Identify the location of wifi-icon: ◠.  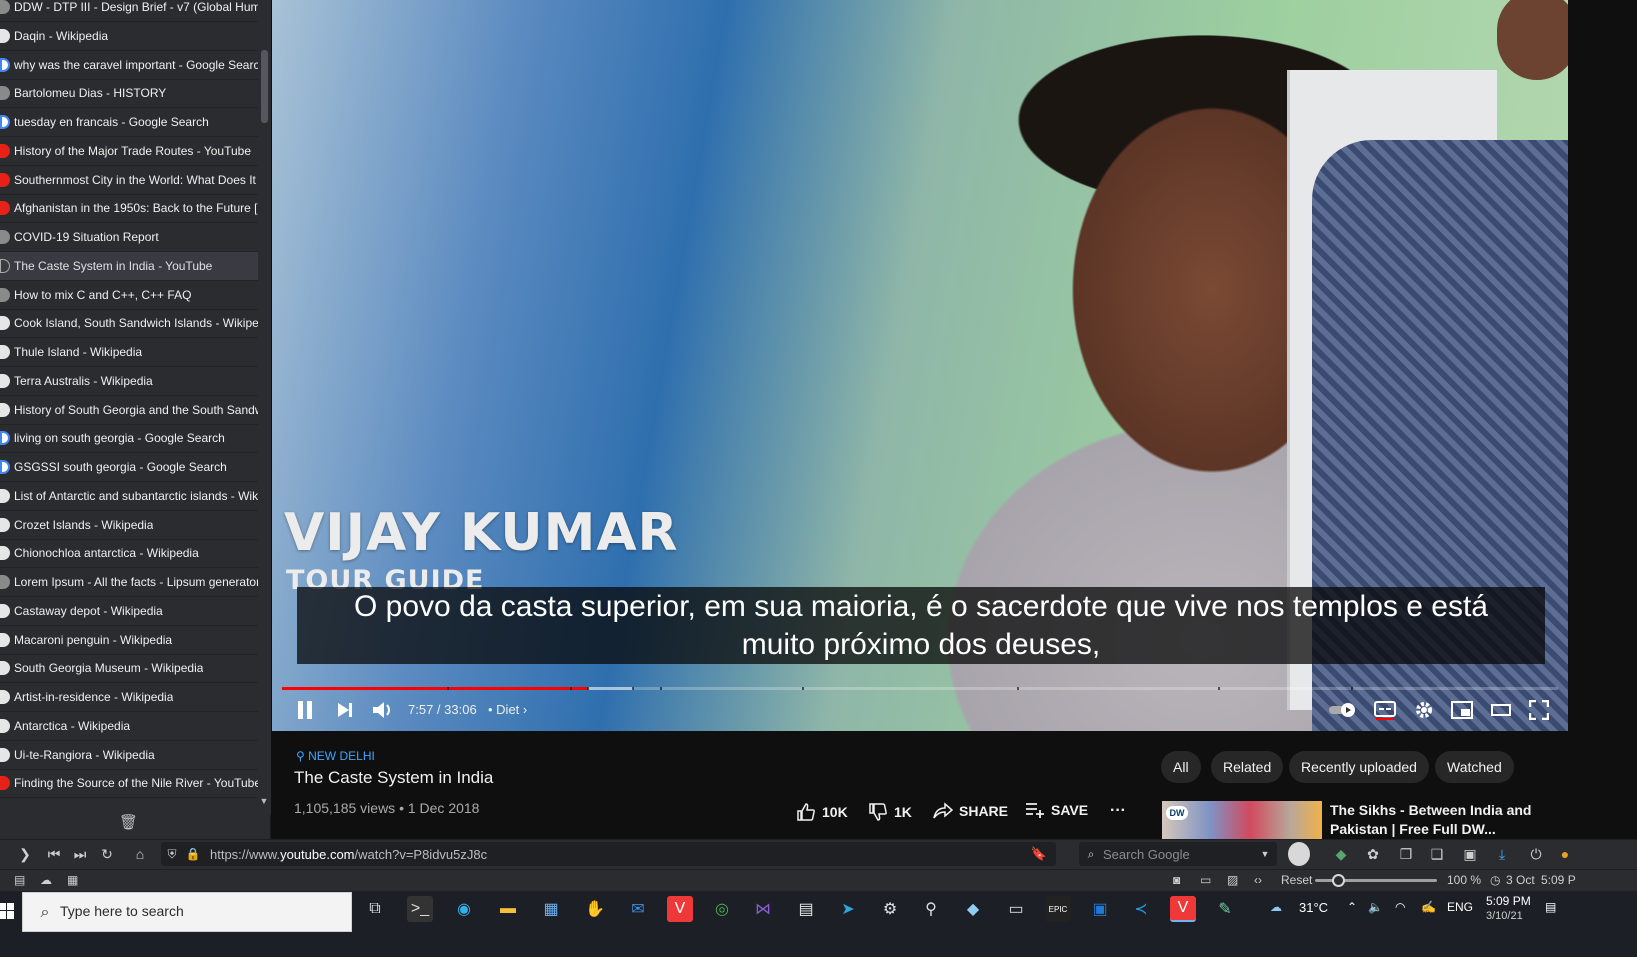
(1400, 907).